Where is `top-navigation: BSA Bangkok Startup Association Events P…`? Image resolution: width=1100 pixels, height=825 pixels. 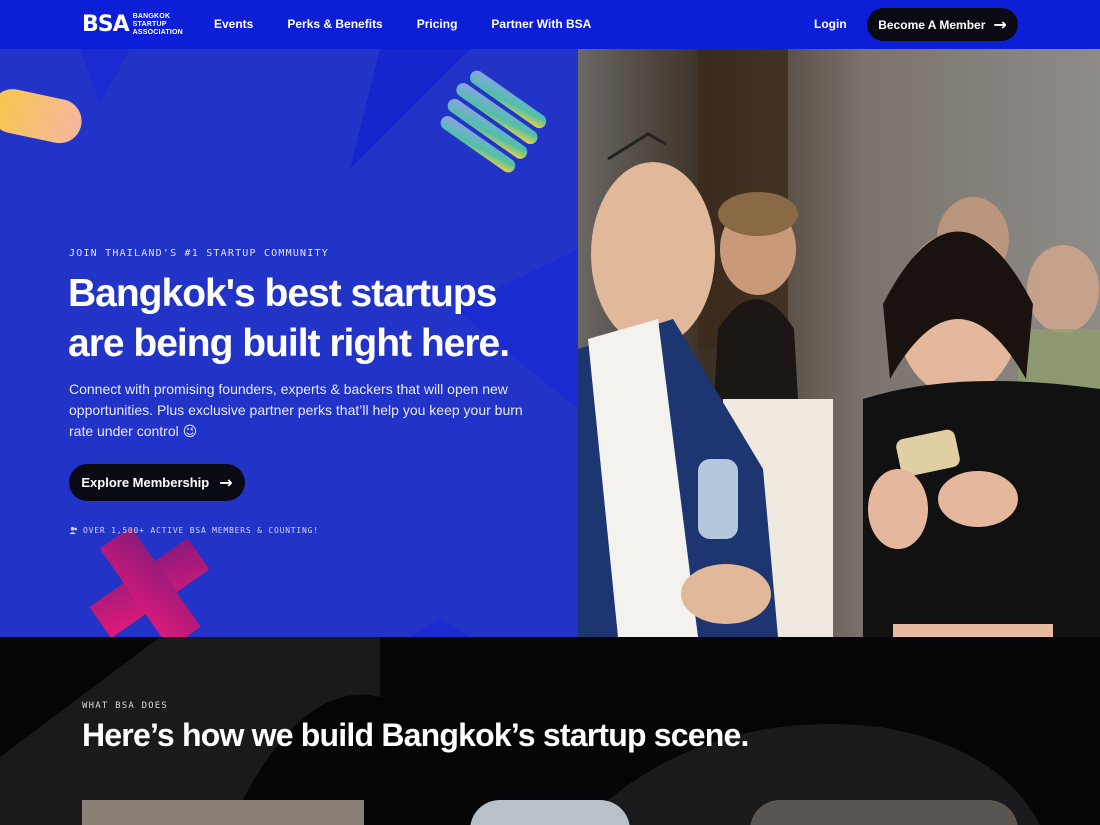 top-navigation: BSA Bangkok Startup Association Events P… is located at coordinates (550, 24).